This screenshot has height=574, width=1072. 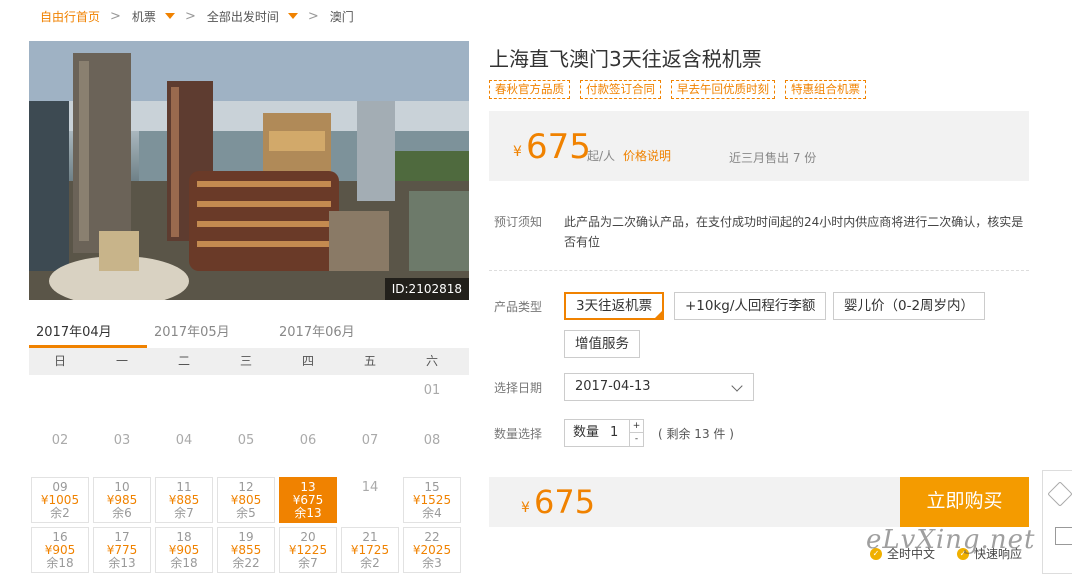 What do you see at coordinates (613, 386) in the screenshot?
I see `date-value: 2017-04-13` at bounding box center [613, 386].